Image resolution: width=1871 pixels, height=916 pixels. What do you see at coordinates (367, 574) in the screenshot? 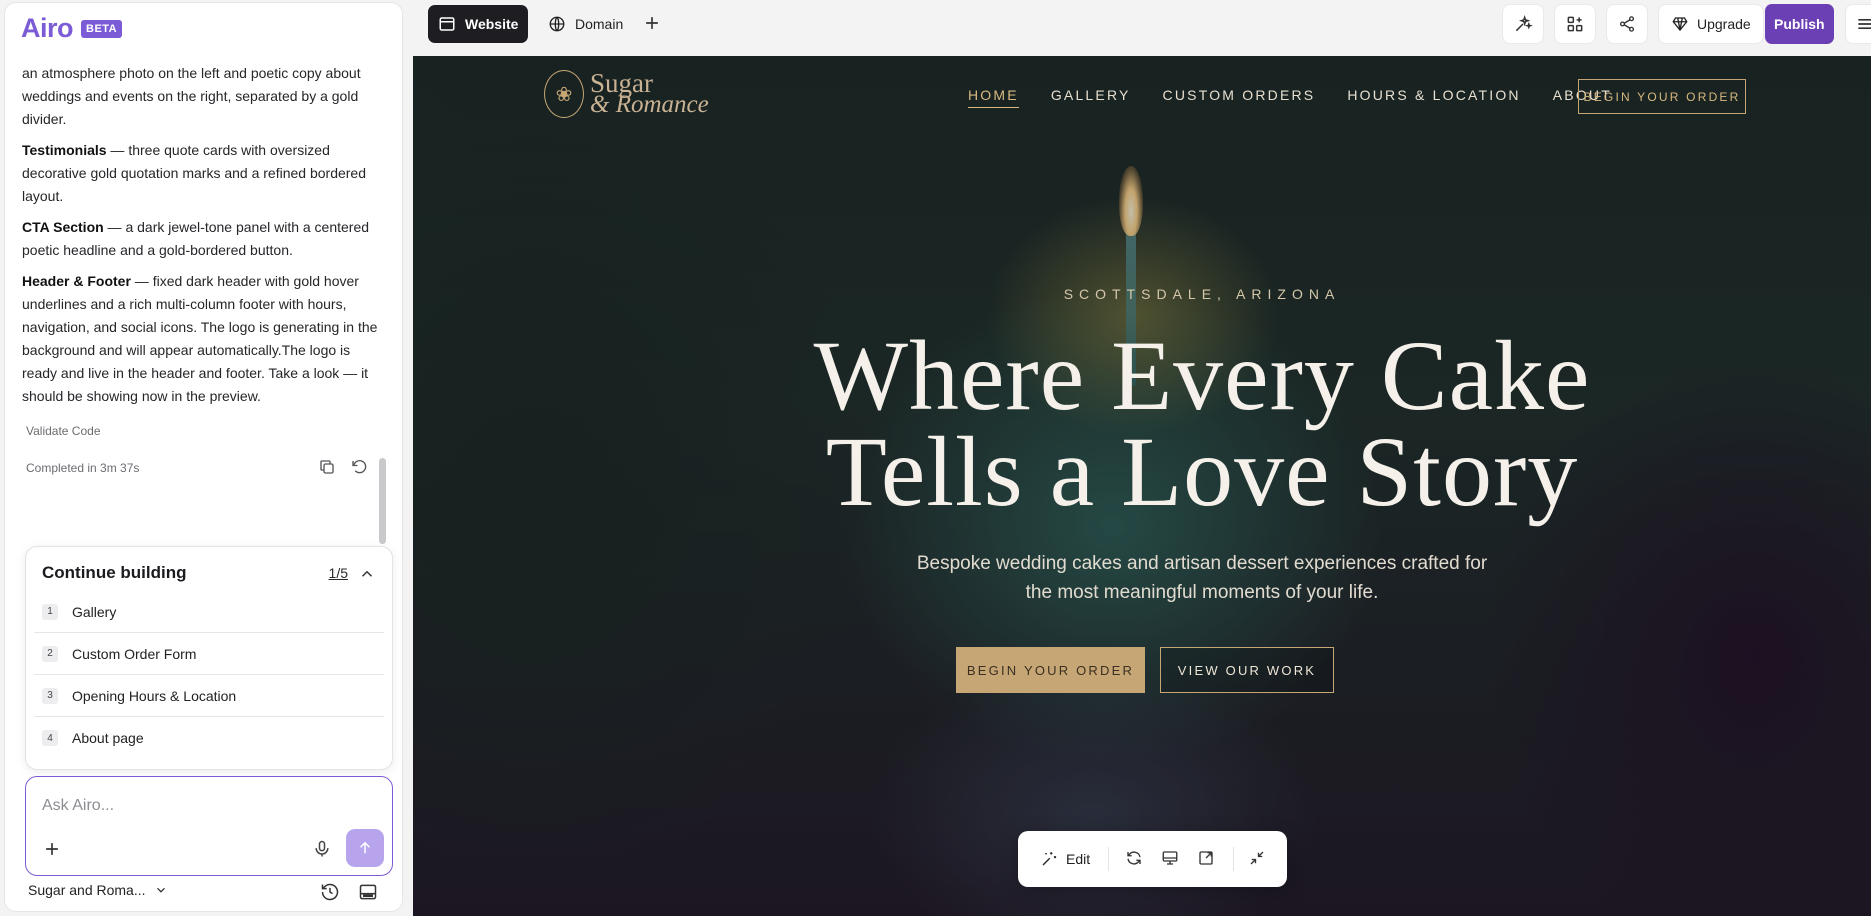
I see `chevron-up-icon` at bounding box center [367, 574].